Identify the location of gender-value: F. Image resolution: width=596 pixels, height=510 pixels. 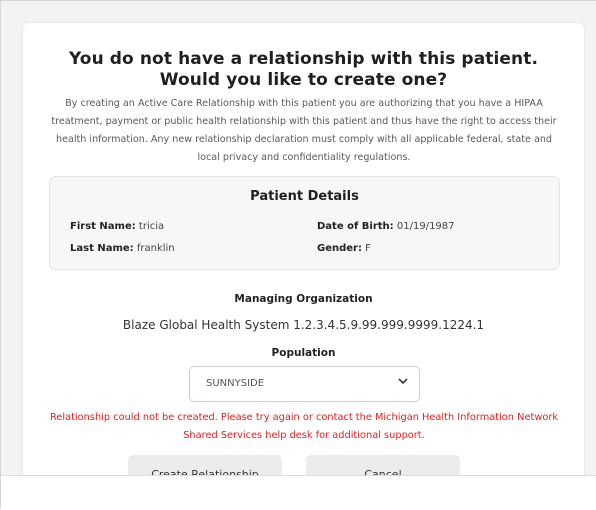
(368, 248).